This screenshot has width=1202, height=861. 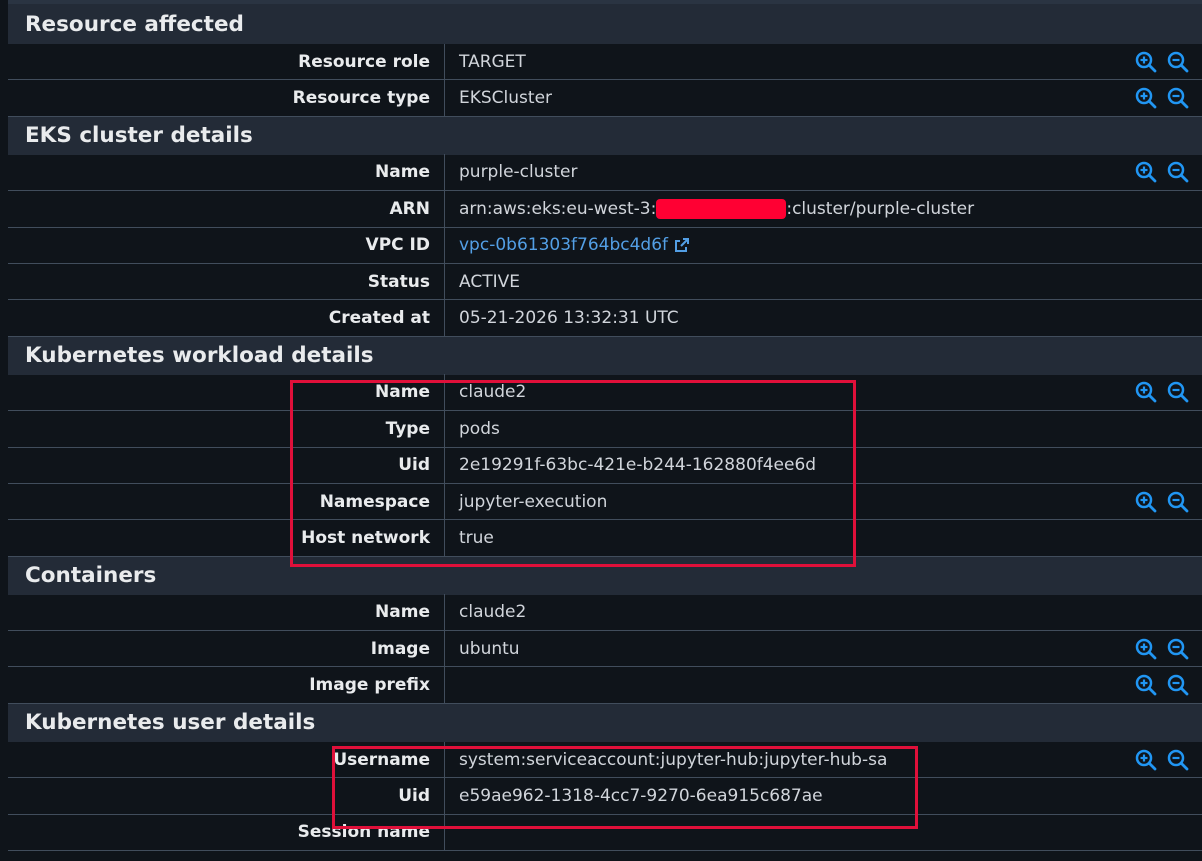 I want to click on row-value: 2e19291f-63bc-421e-b244-162880f4ee6d, so click(x=638, y=465).